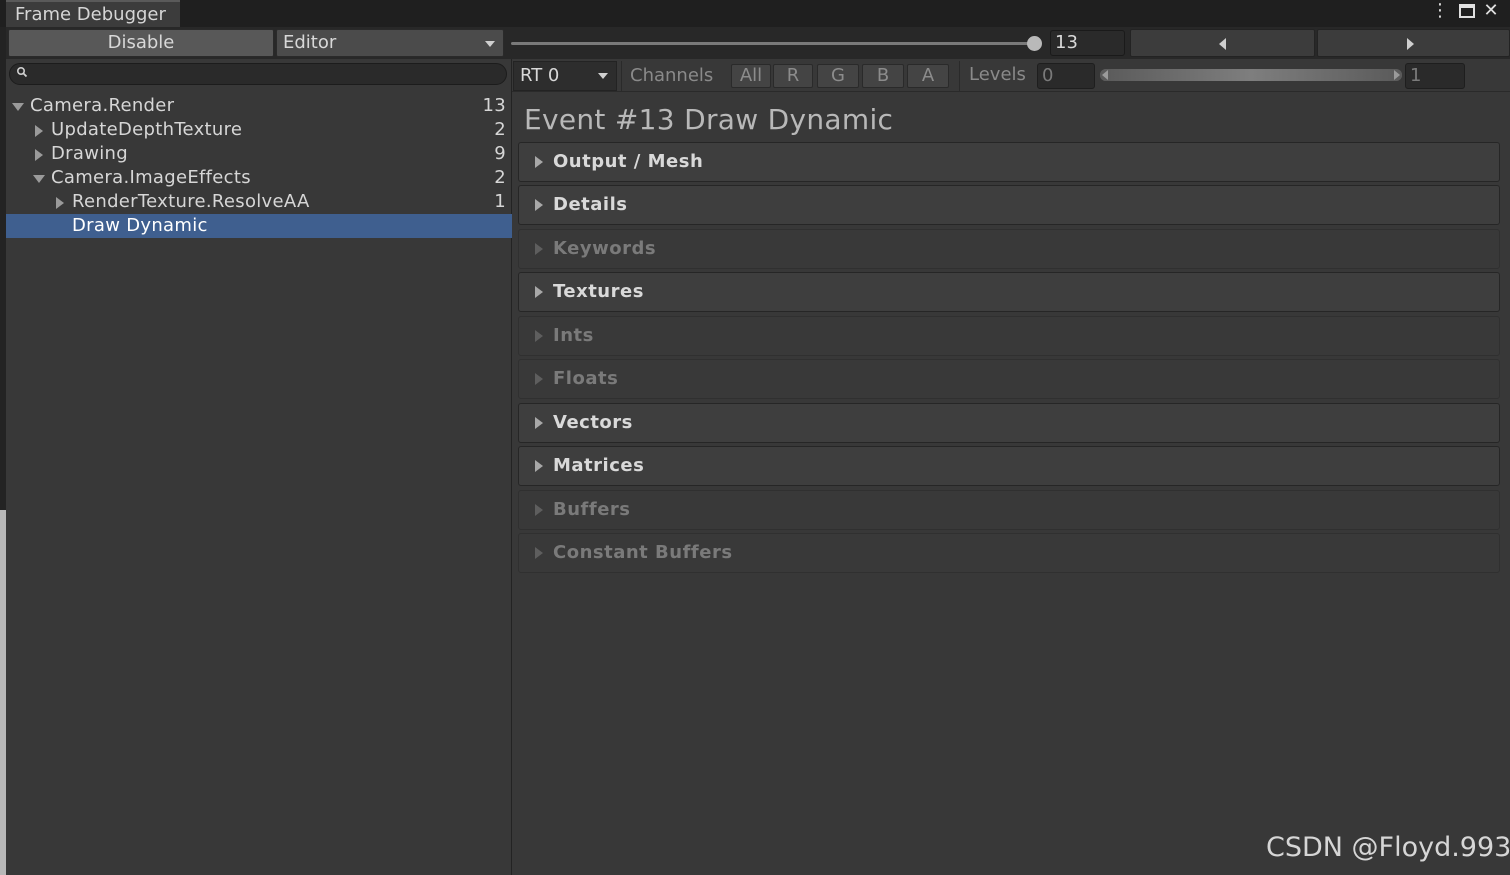 Image resolution: width=1510 pixels, height=875 pixels. I want to click on section-title: Constant Buffers, so click(643, 552).